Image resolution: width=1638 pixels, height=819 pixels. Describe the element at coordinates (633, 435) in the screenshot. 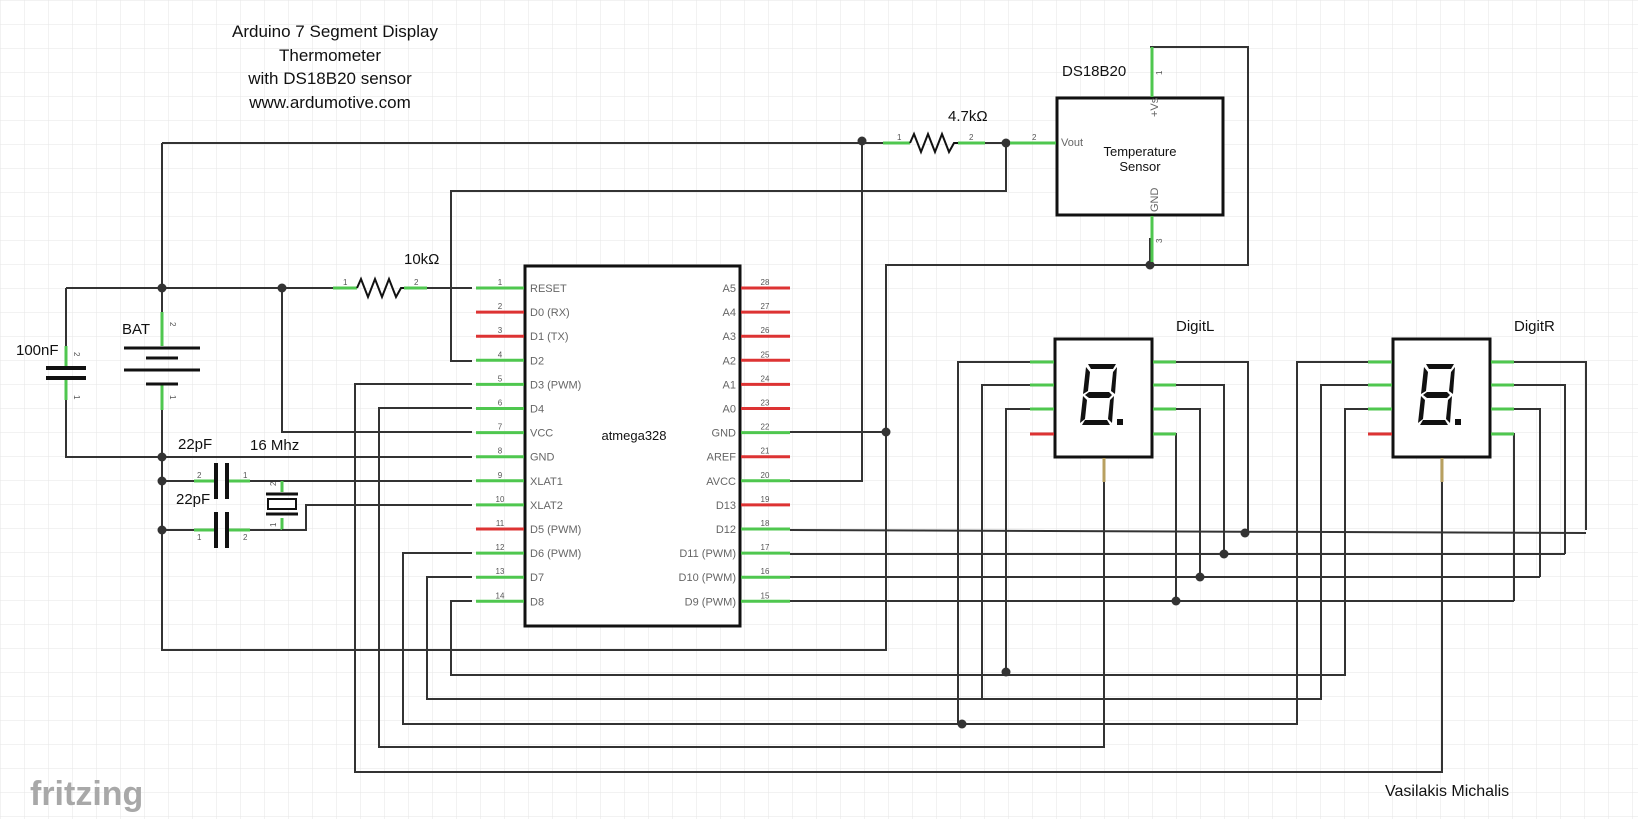

I see `mcu-name: atmega328` at that location.